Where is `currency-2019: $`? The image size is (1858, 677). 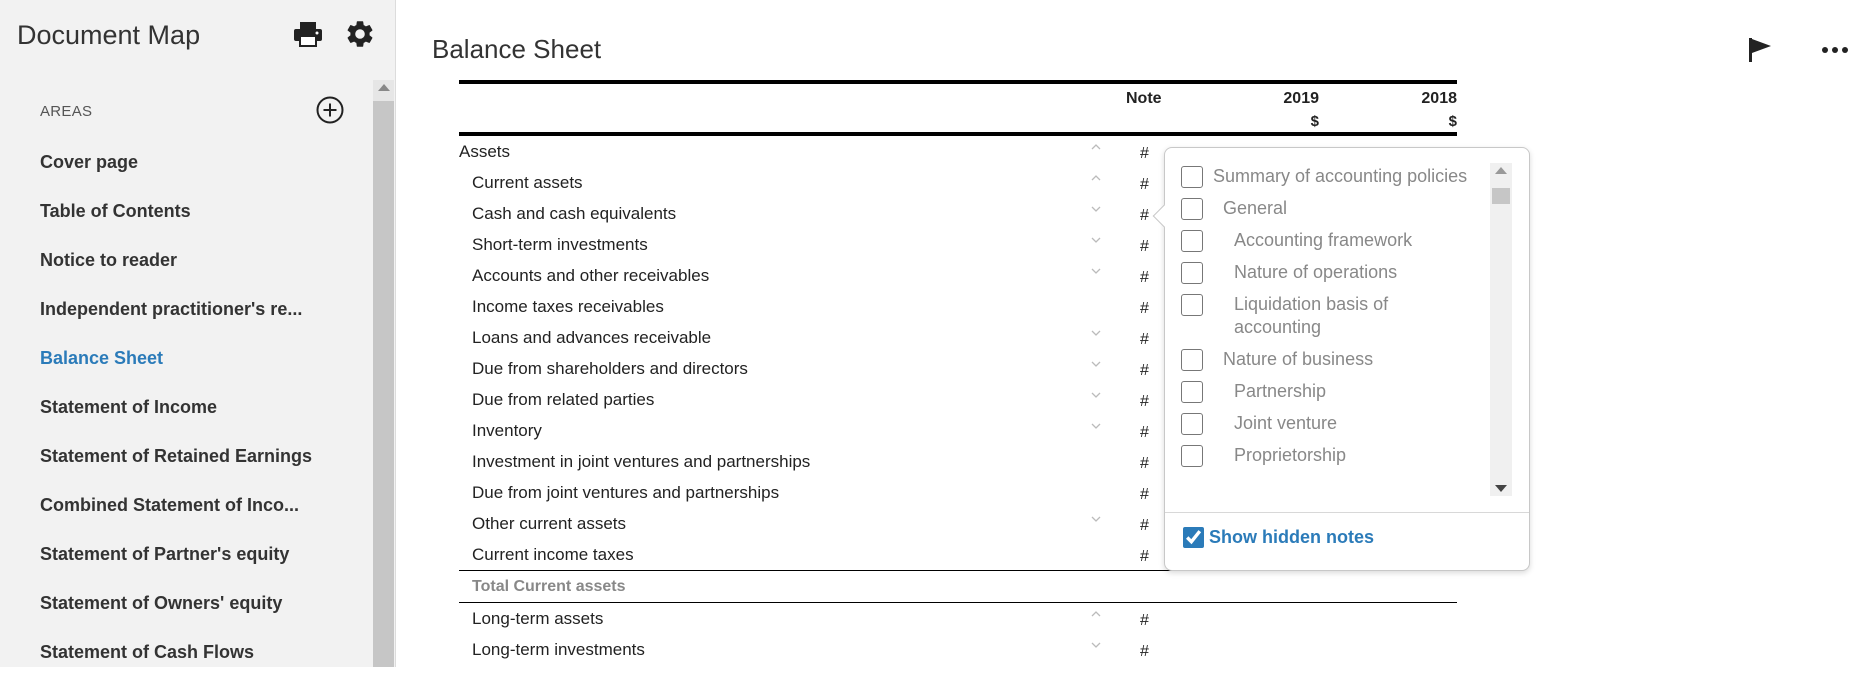
currency-2019: $ is located at coordinates (1314, 121).